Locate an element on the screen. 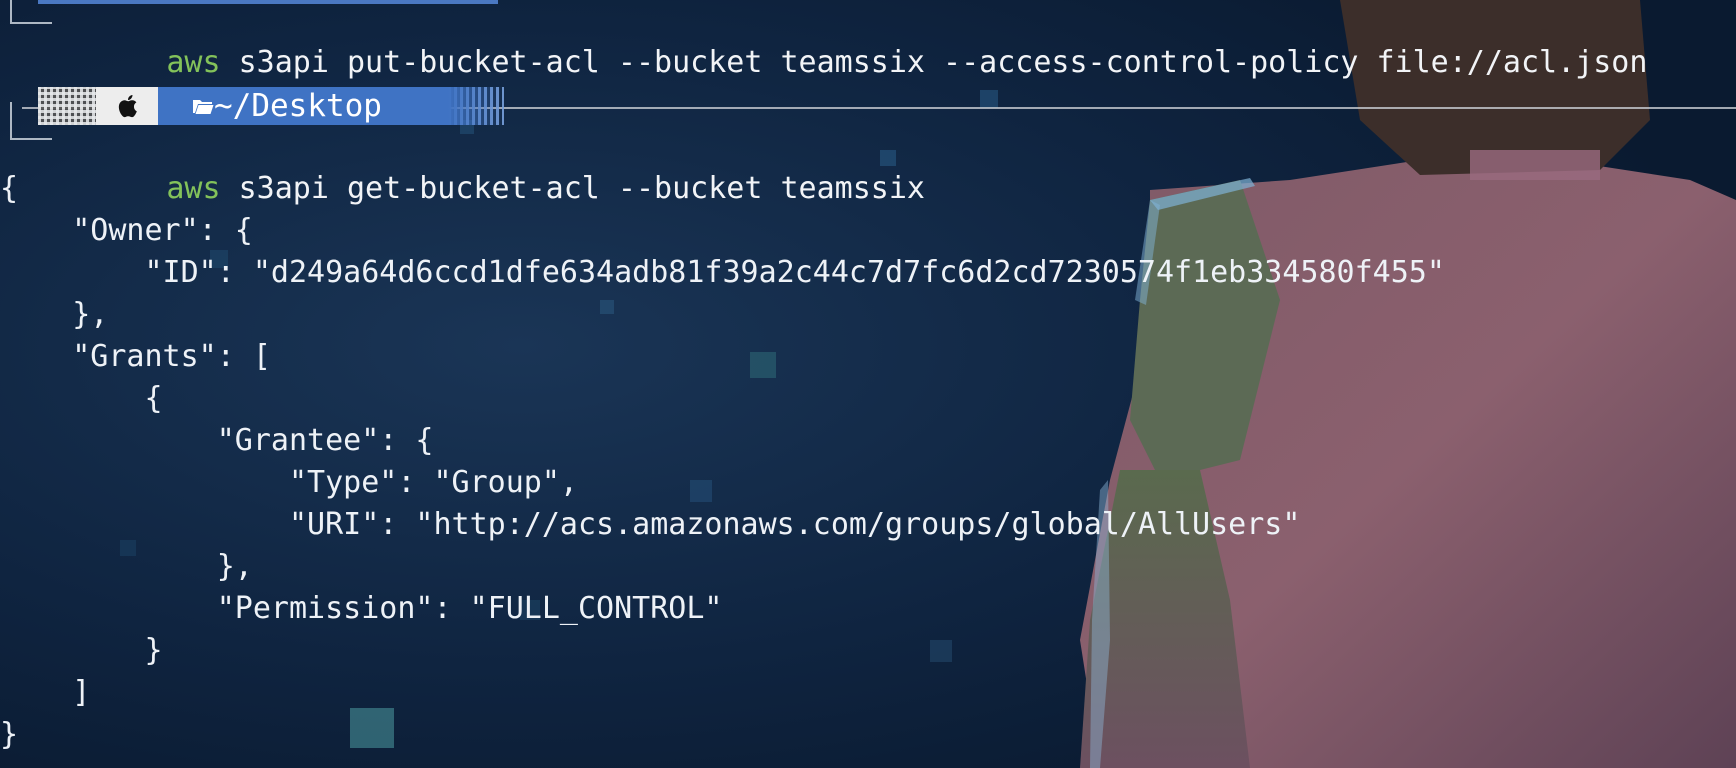  output-line: ] is located at coordinates (45, 692).